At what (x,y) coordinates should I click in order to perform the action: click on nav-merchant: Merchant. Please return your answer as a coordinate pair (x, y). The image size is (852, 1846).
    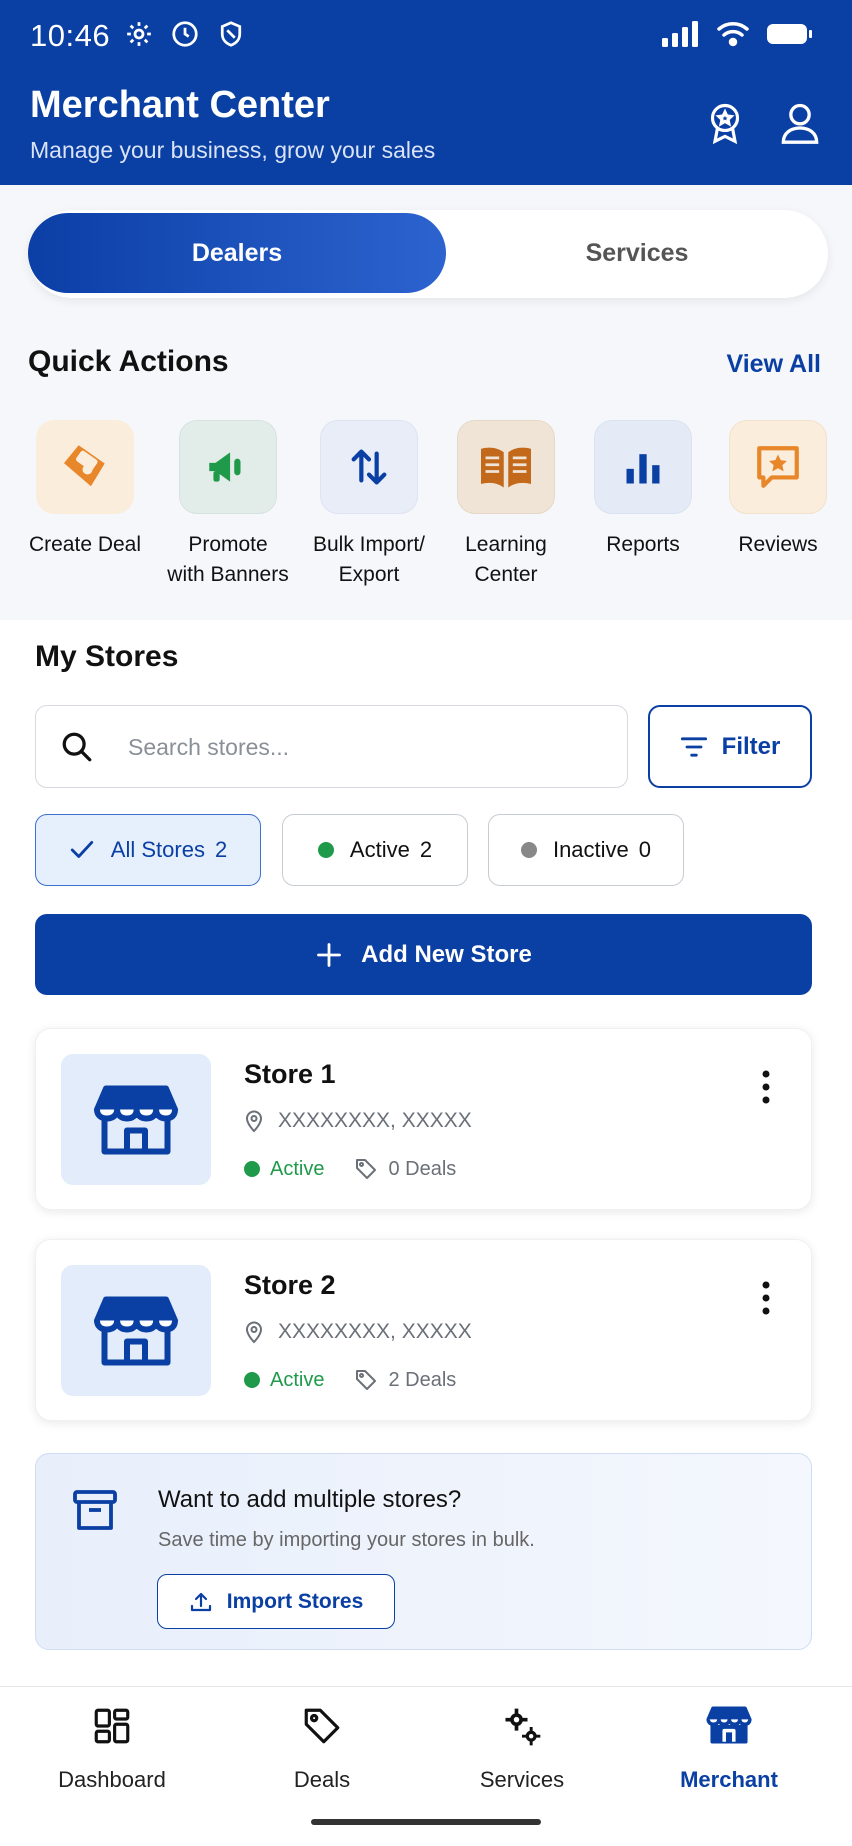
    Looking at the image, I should click on (729, 1747).